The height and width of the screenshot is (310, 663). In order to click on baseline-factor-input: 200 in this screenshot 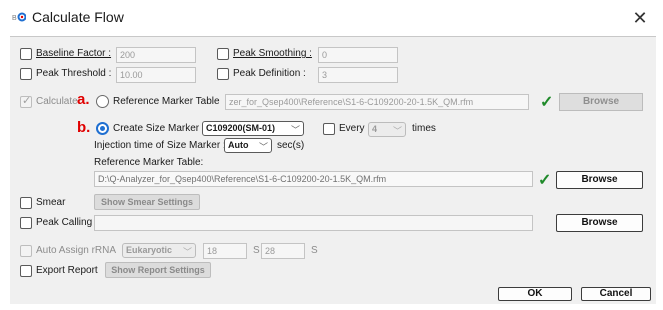, I will do `click(156, 55)`.